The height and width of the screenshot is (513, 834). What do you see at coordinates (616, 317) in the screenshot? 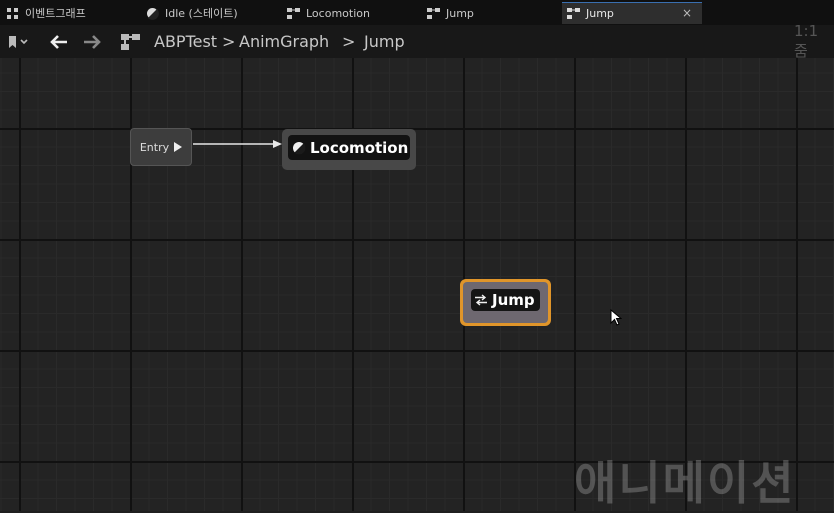
I see `mouse-cursor-icon` at bounding box center [616, 317].